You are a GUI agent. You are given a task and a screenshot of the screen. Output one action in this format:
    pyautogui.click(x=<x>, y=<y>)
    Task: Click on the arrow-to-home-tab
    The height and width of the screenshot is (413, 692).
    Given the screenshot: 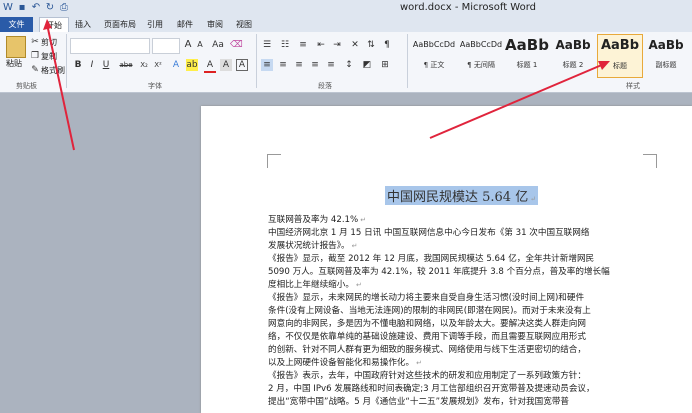 What is the action you would take?
    pyautogui.click(x=60, y=87)
    